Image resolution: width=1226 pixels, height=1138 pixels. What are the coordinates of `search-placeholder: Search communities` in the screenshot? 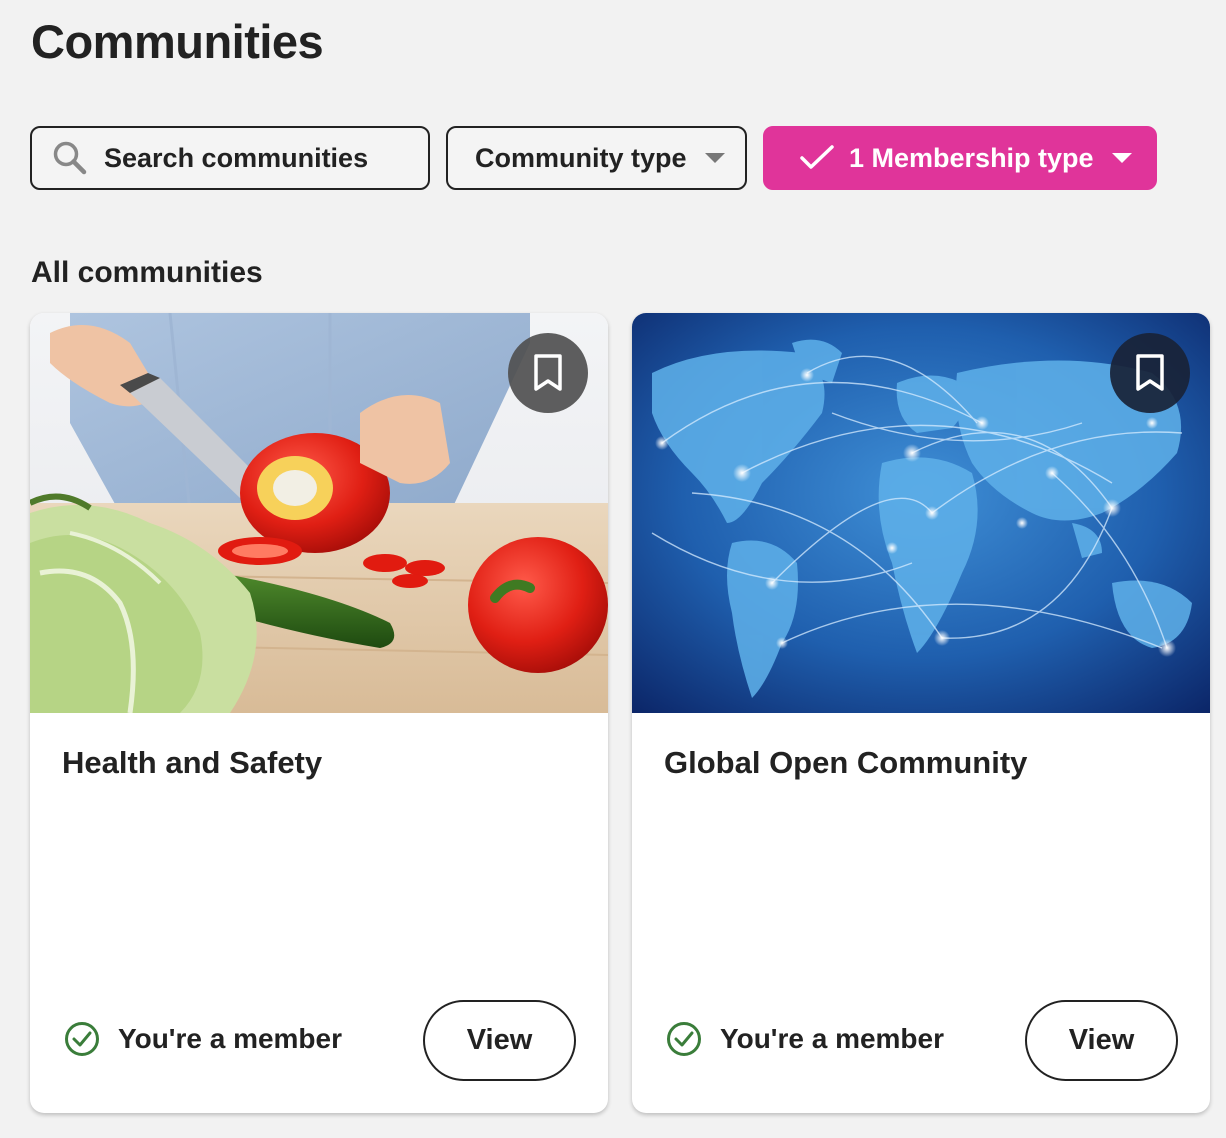 It's located at (236, 157).